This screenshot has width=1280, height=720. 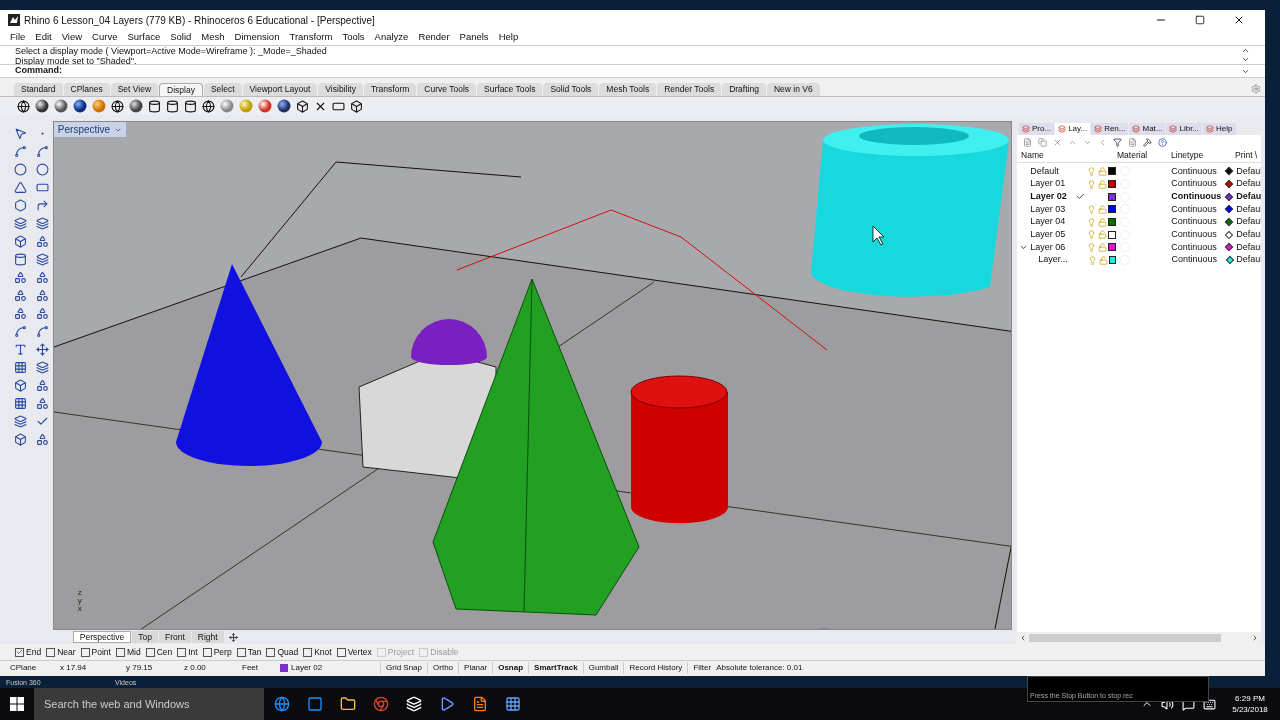 I want to click on toolbar-tab: CPlanes, so click(x=86, y=89).